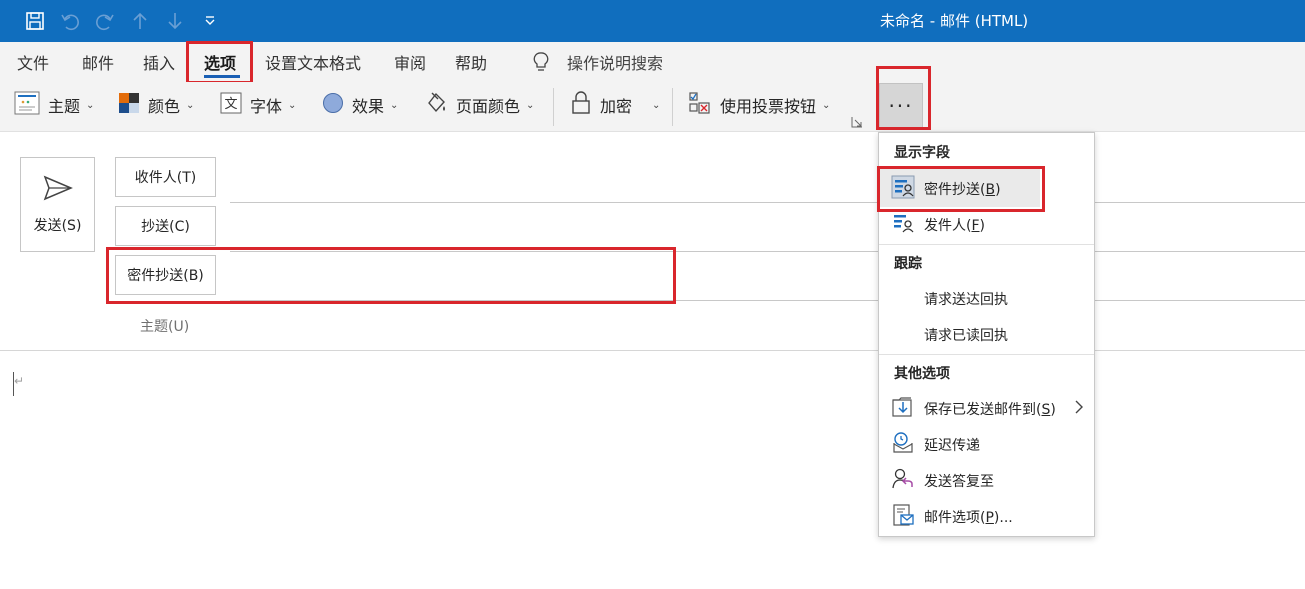 This screenshot has width=1305, height=589. I want to click on menu-item-from-end: ), so click(982, 226).